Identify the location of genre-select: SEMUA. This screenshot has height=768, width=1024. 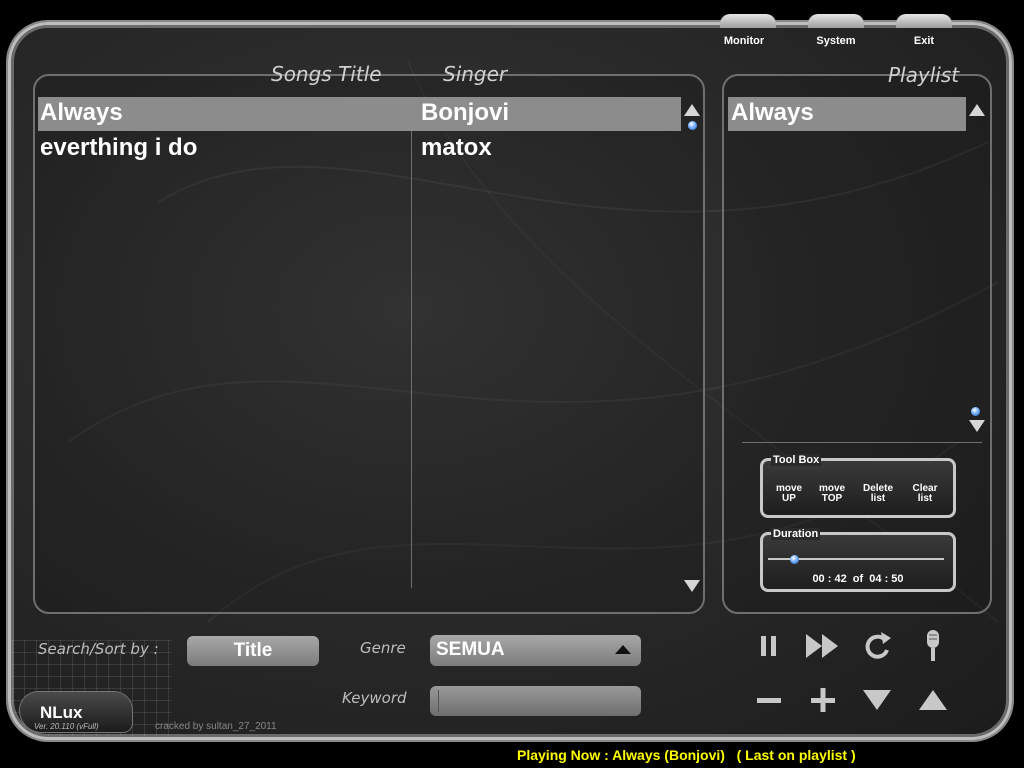
(535, 650).